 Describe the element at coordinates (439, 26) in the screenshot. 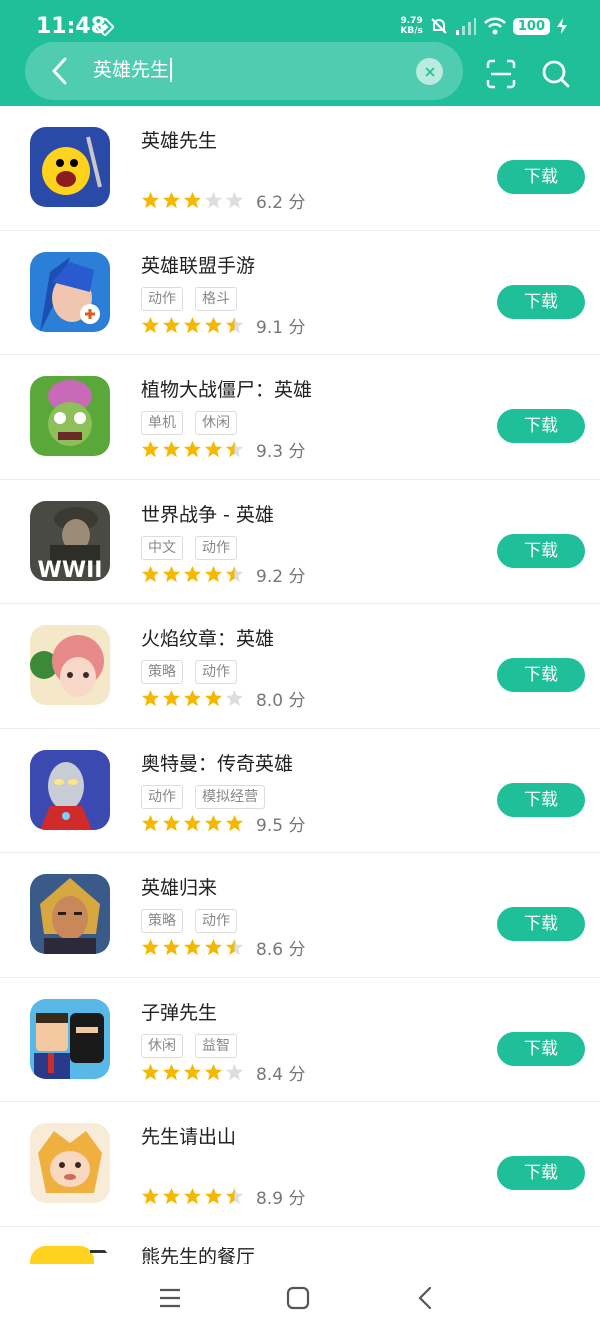

I see `bell-muted-icon` at that location.